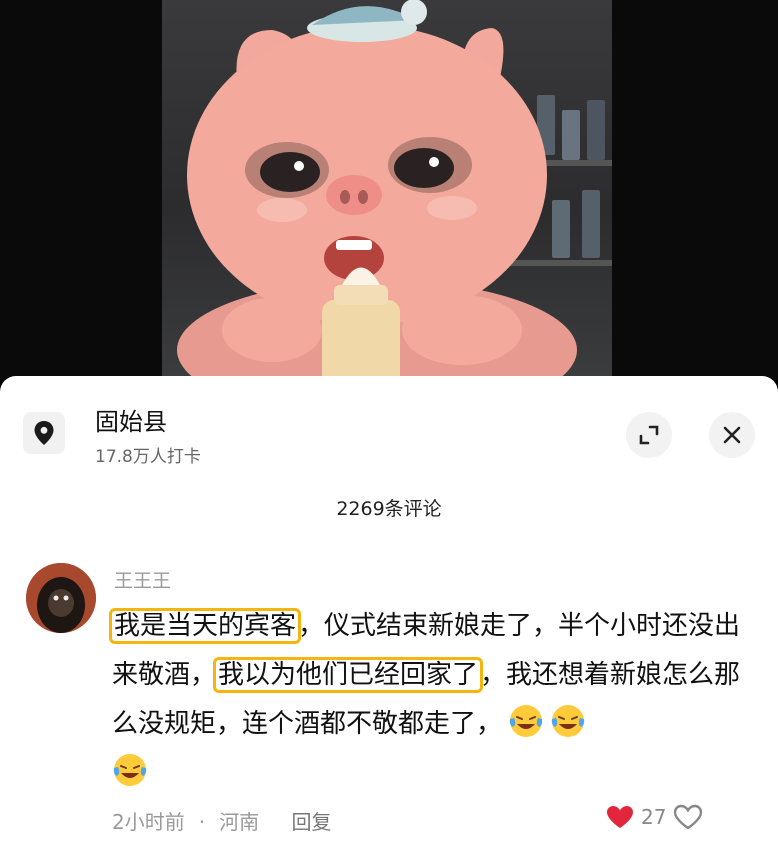 This screenshot has width=778, height=856. I want to click on expand-icon, so click(649, 435).